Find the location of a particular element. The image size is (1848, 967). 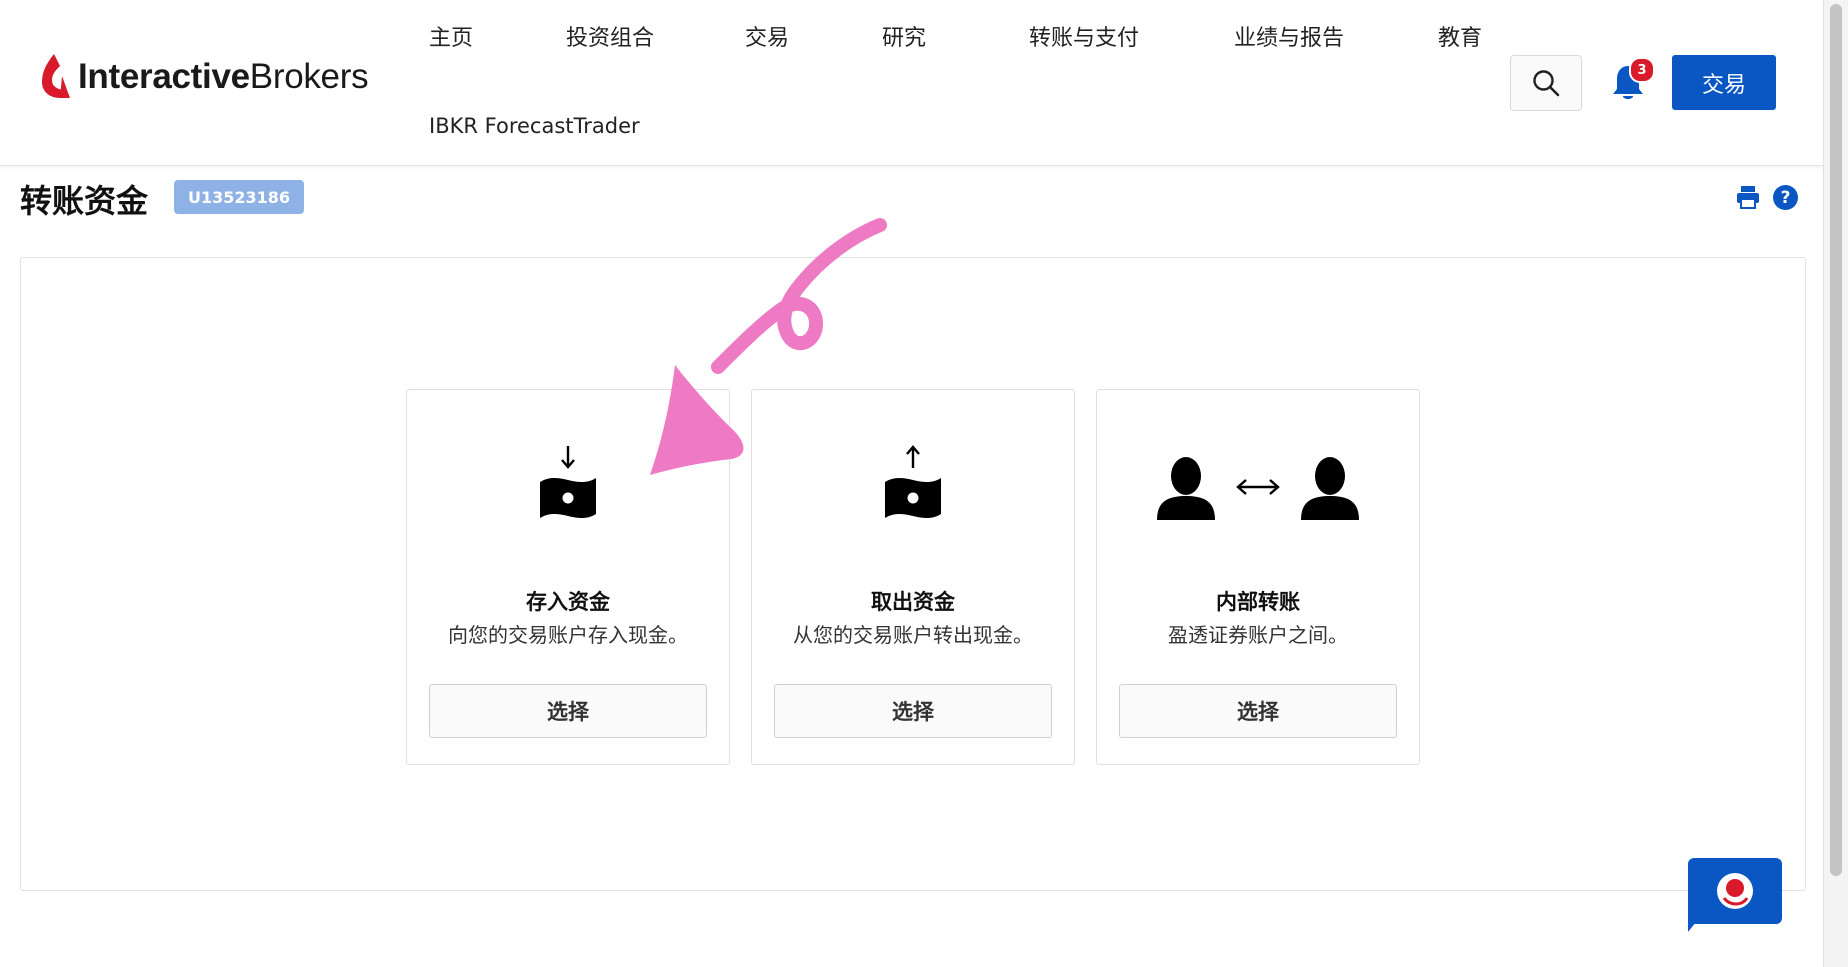

chat-bubble-tail is located at coordinates (1696, 922).